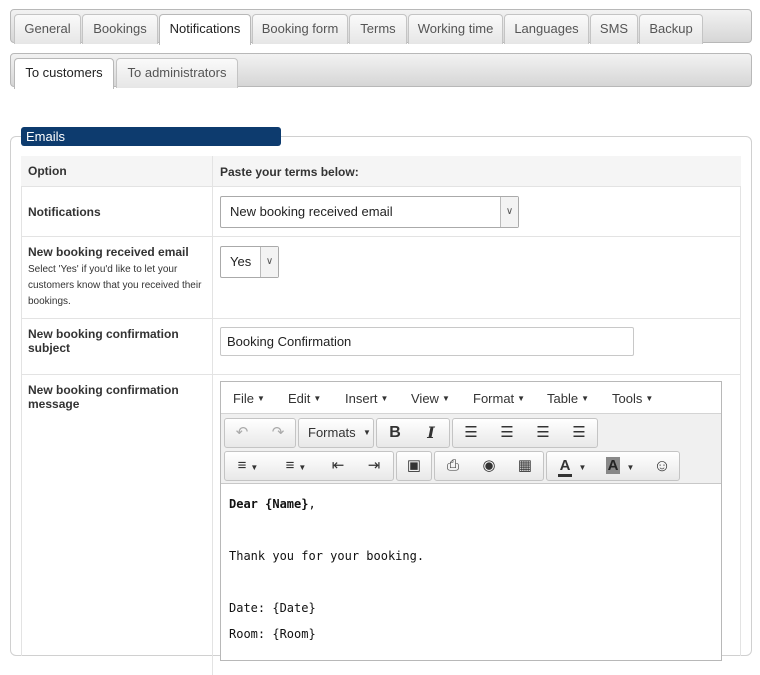  Describe the element at coordinates (120, 29) in the screenshot. I see `tab-bookings: Bookings` at that location.